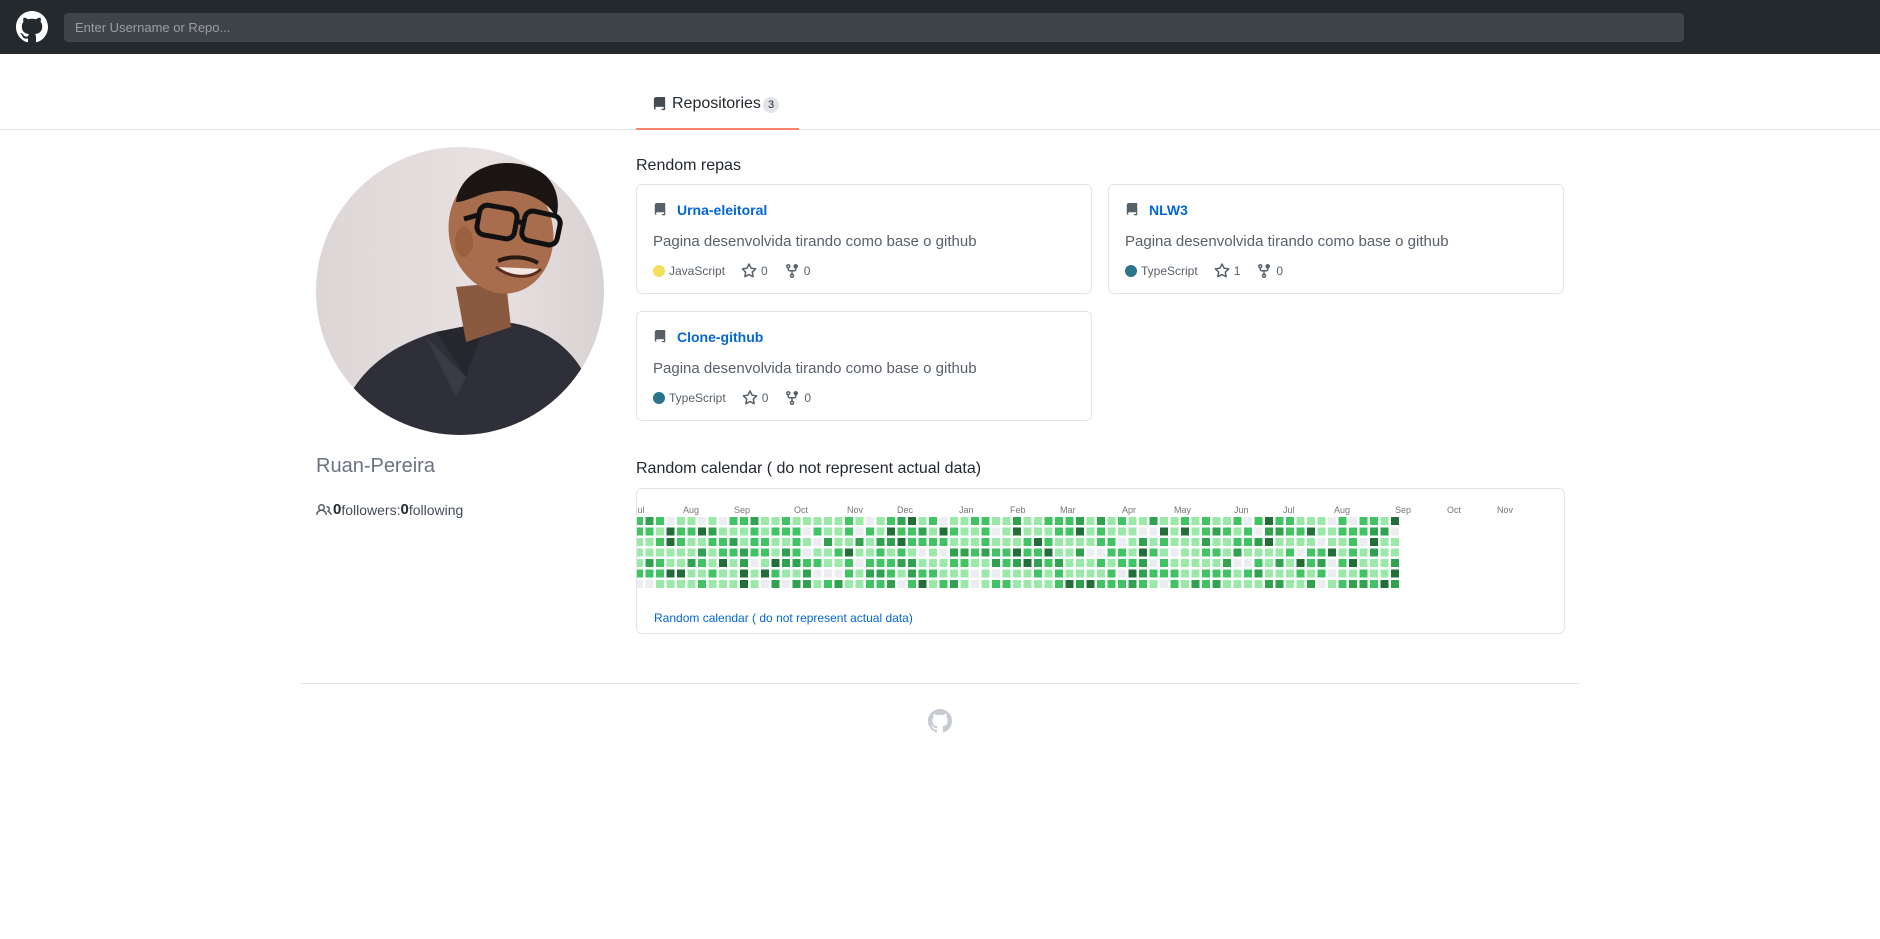  What do you see at coordinates (750, 397) in the screenshot?
I see `star-icon` at bounding box center [750, 397].